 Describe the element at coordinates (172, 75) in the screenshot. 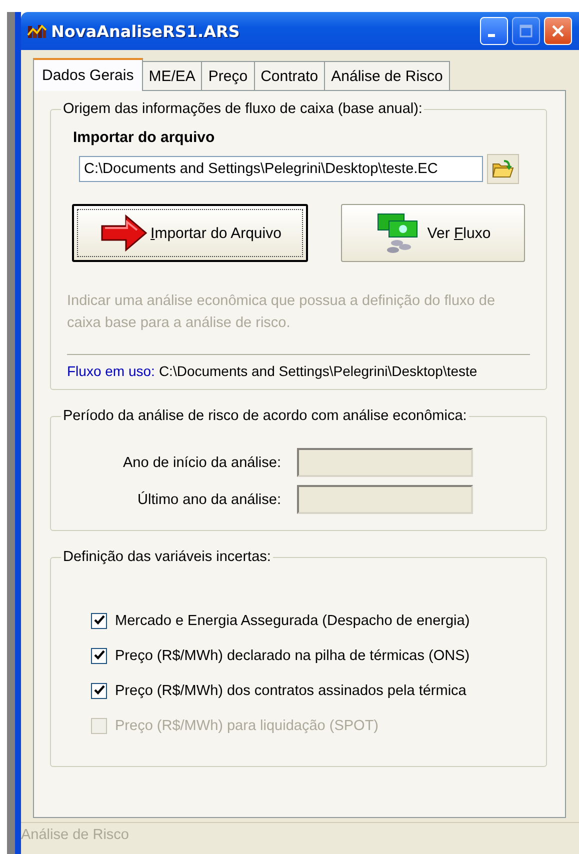

I see `tab: ME/EA` at that location.